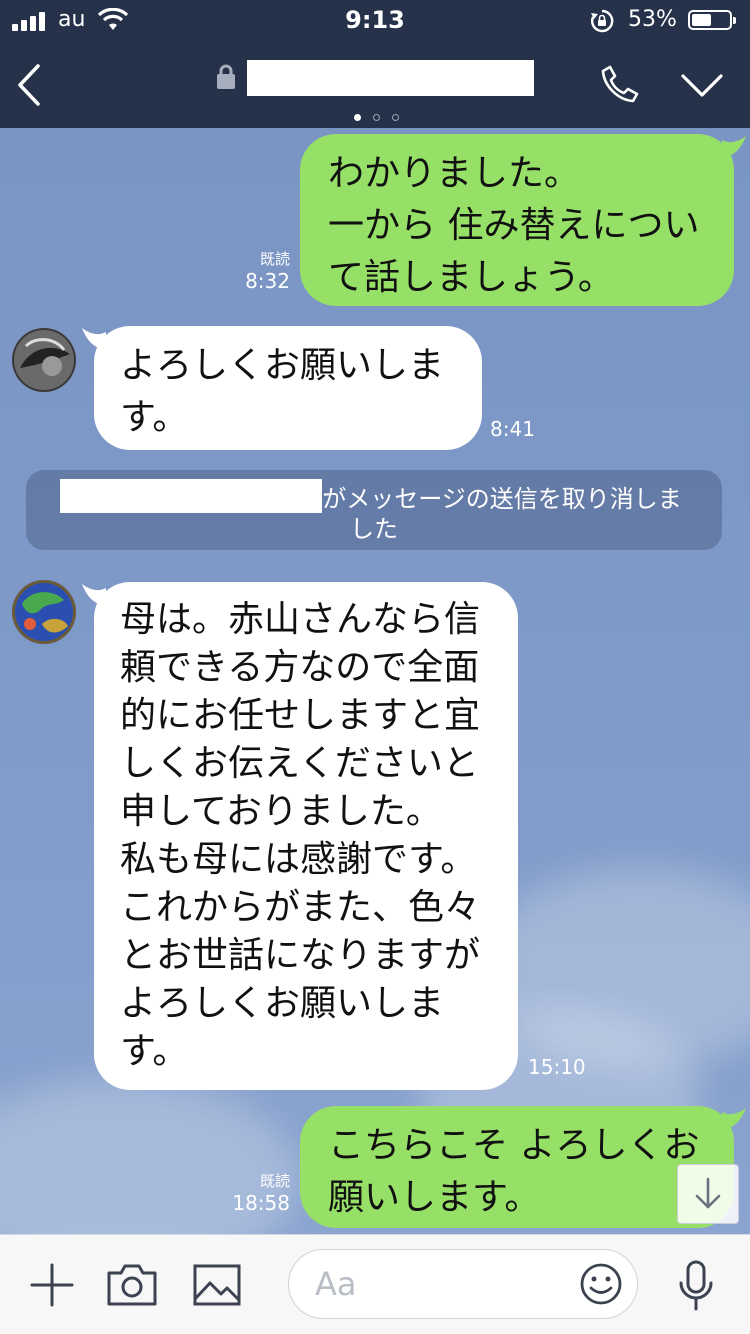 The height and width of the screenshot is (1334, 750). What do you see at coordinates (454, 173) in the screenshot?
I see `message-line: わかりました。` at bounding box center [454, 173].